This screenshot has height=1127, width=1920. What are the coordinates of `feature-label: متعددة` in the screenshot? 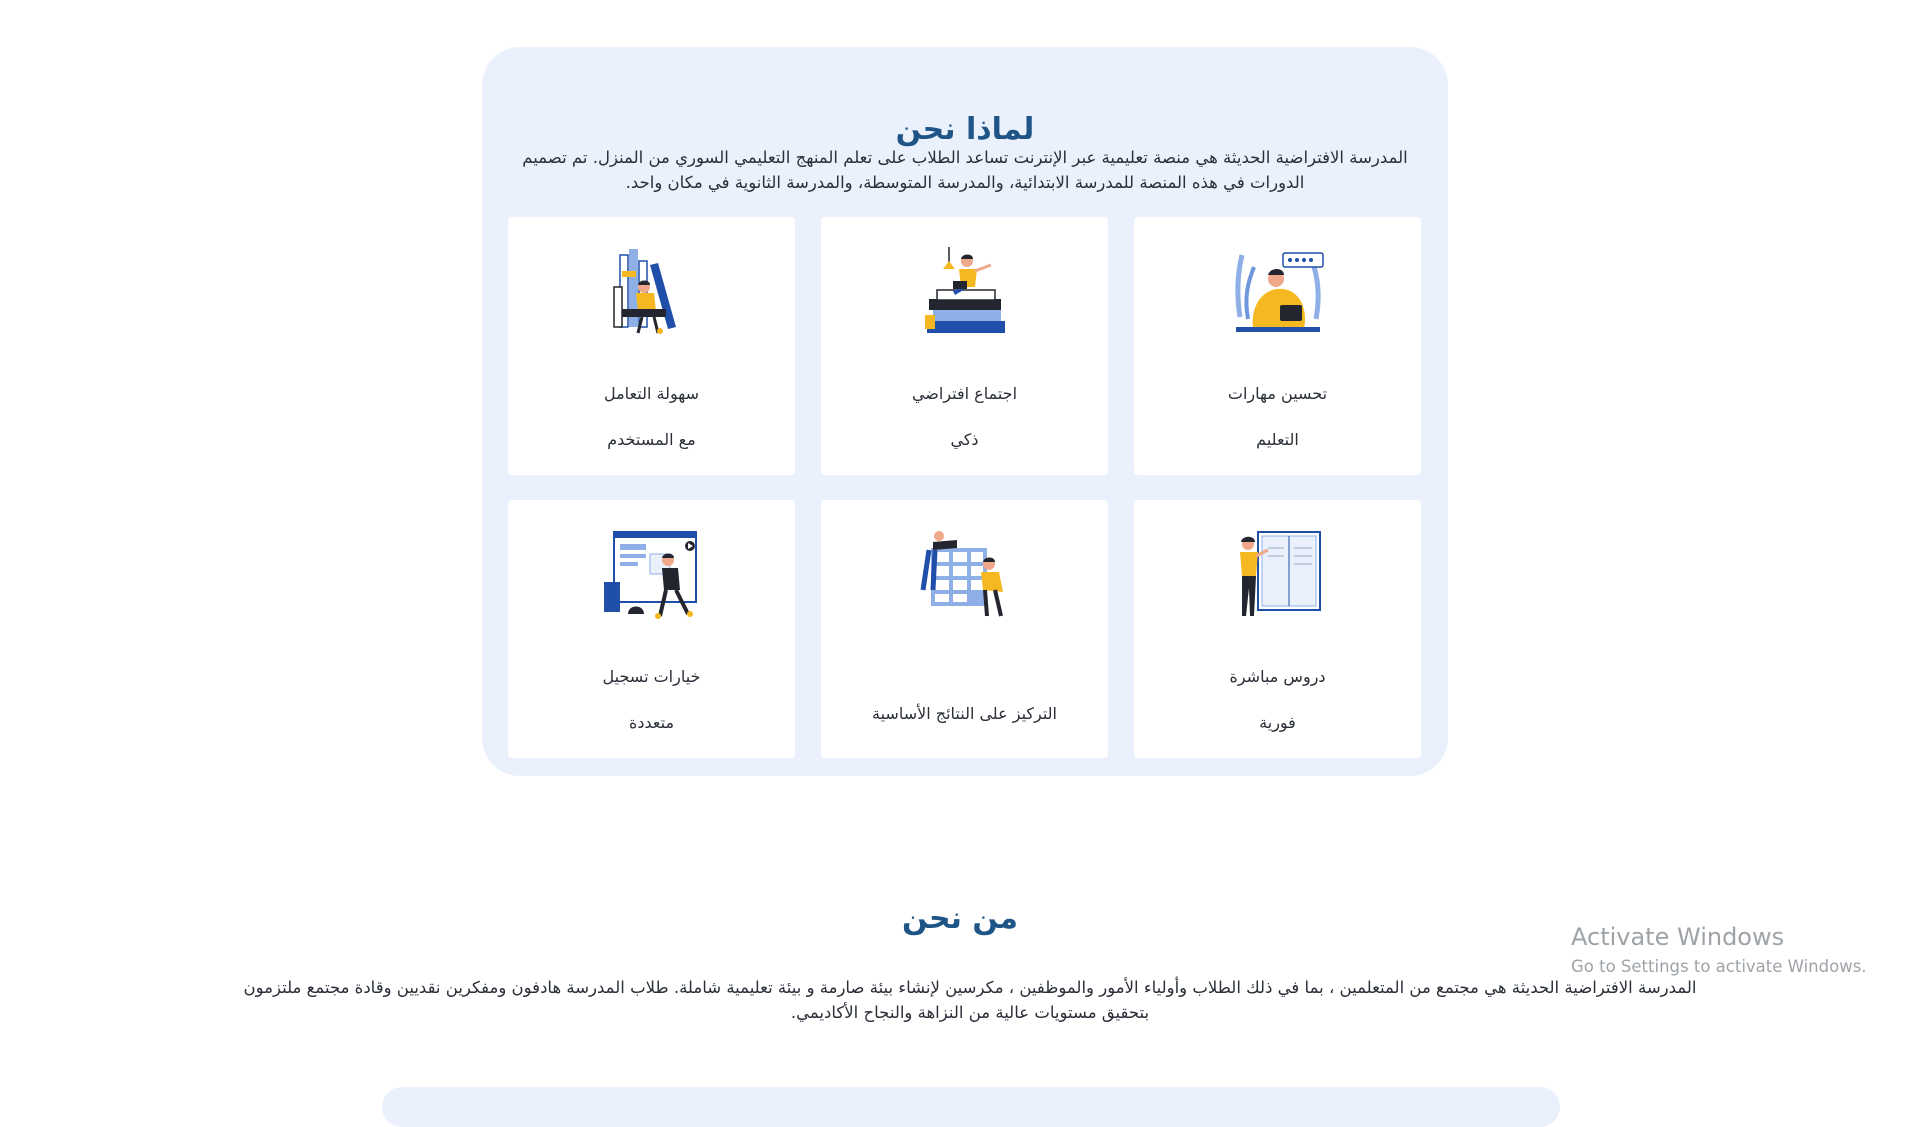 It's located at (651, 722).